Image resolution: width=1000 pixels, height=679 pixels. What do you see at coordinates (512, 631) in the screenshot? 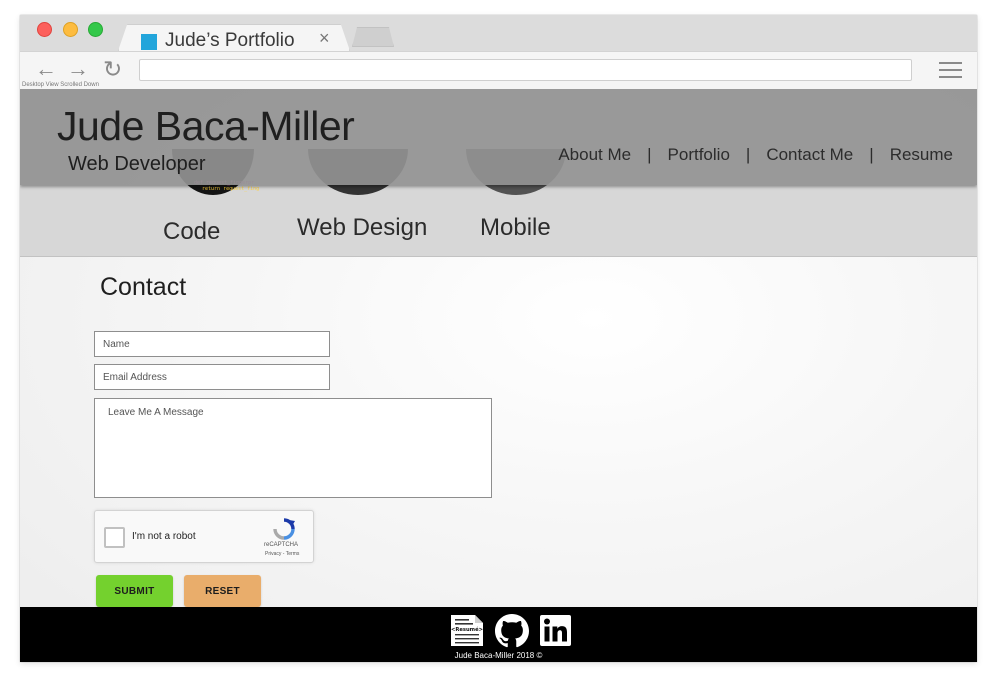
I see `github-icon` at bounding box center [512, 631].